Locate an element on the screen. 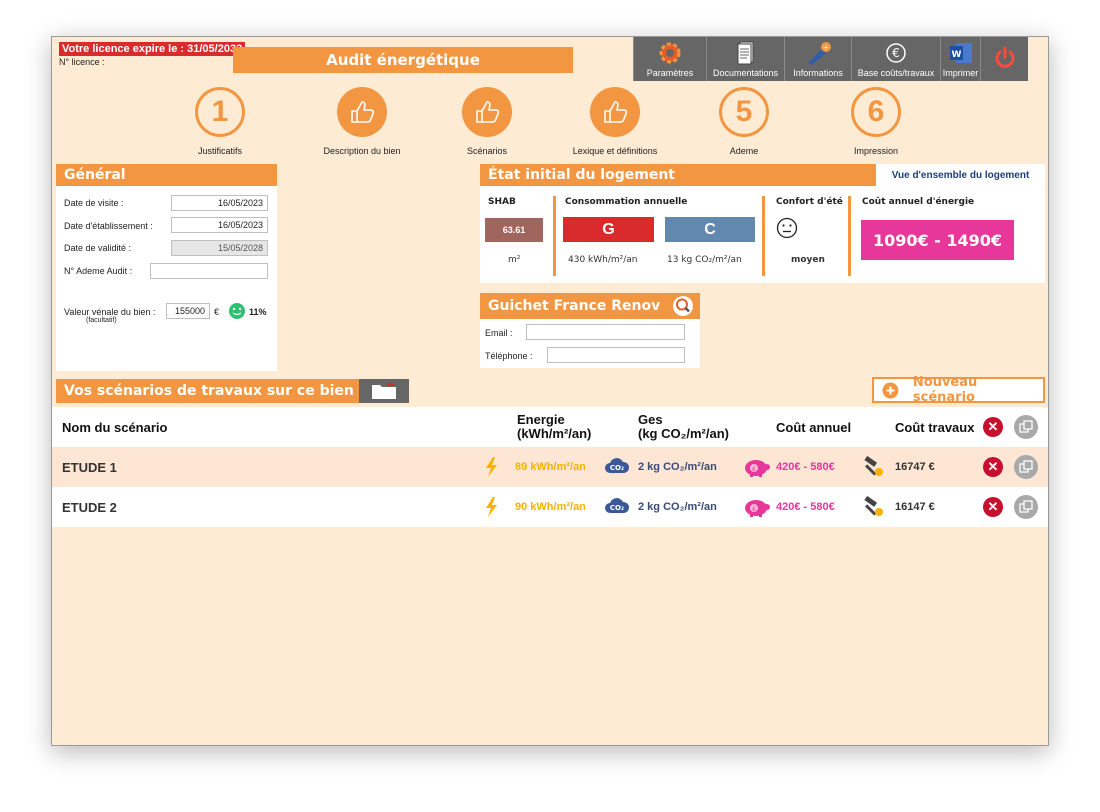 The image size is (1100, 812). col-name: Nom du scénario is located at coordinates (115, 427).